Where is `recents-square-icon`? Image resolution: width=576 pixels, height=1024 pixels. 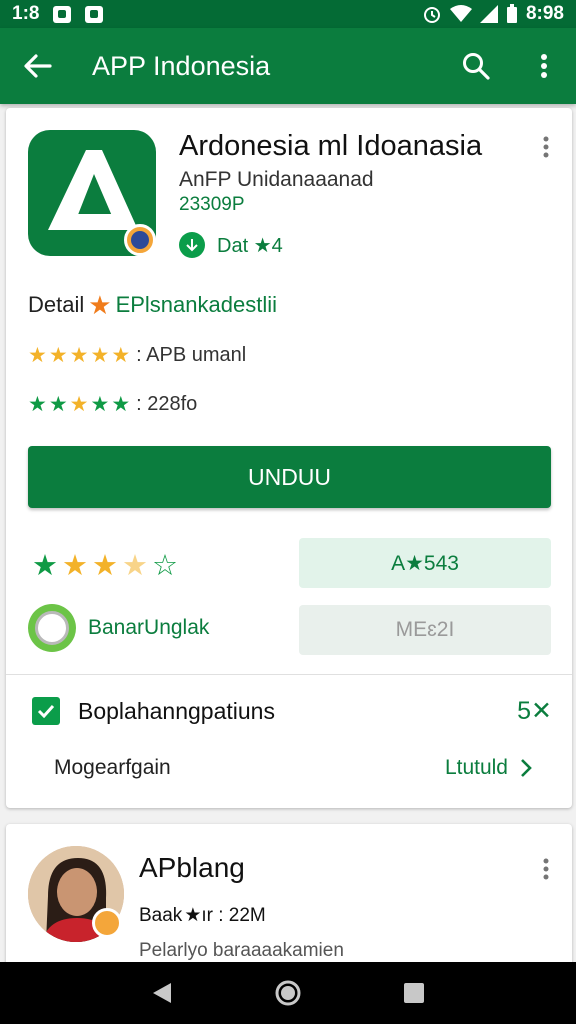
recents-square-icon is located at coordinates (414, 993).